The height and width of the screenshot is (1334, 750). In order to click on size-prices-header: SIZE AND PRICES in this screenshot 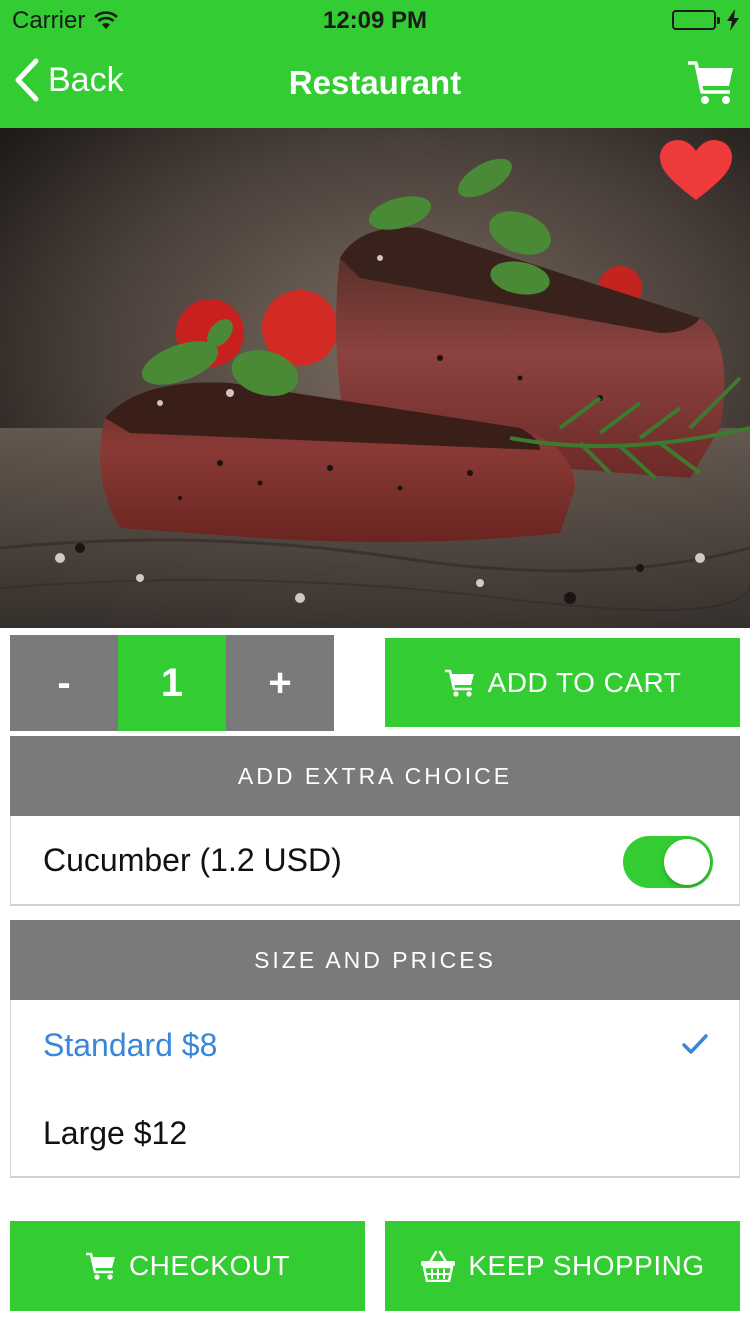, I will do `click(375, 960)`.